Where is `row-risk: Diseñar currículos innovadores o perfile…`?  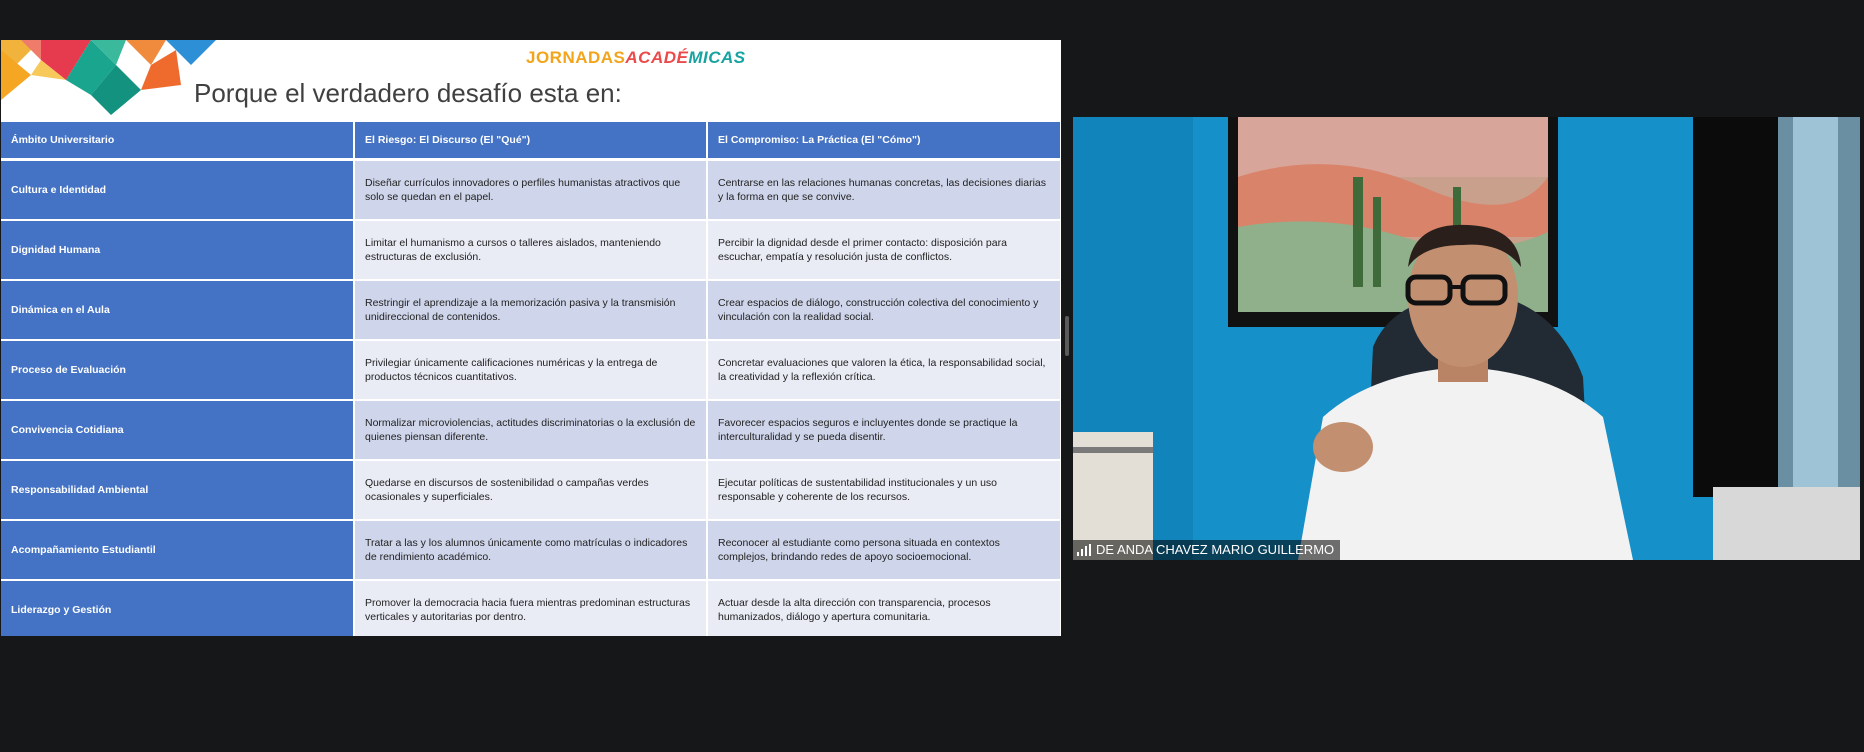
row-risk: Diseñar currículos innovadores o perfile… is located at coordinates (531, 190).